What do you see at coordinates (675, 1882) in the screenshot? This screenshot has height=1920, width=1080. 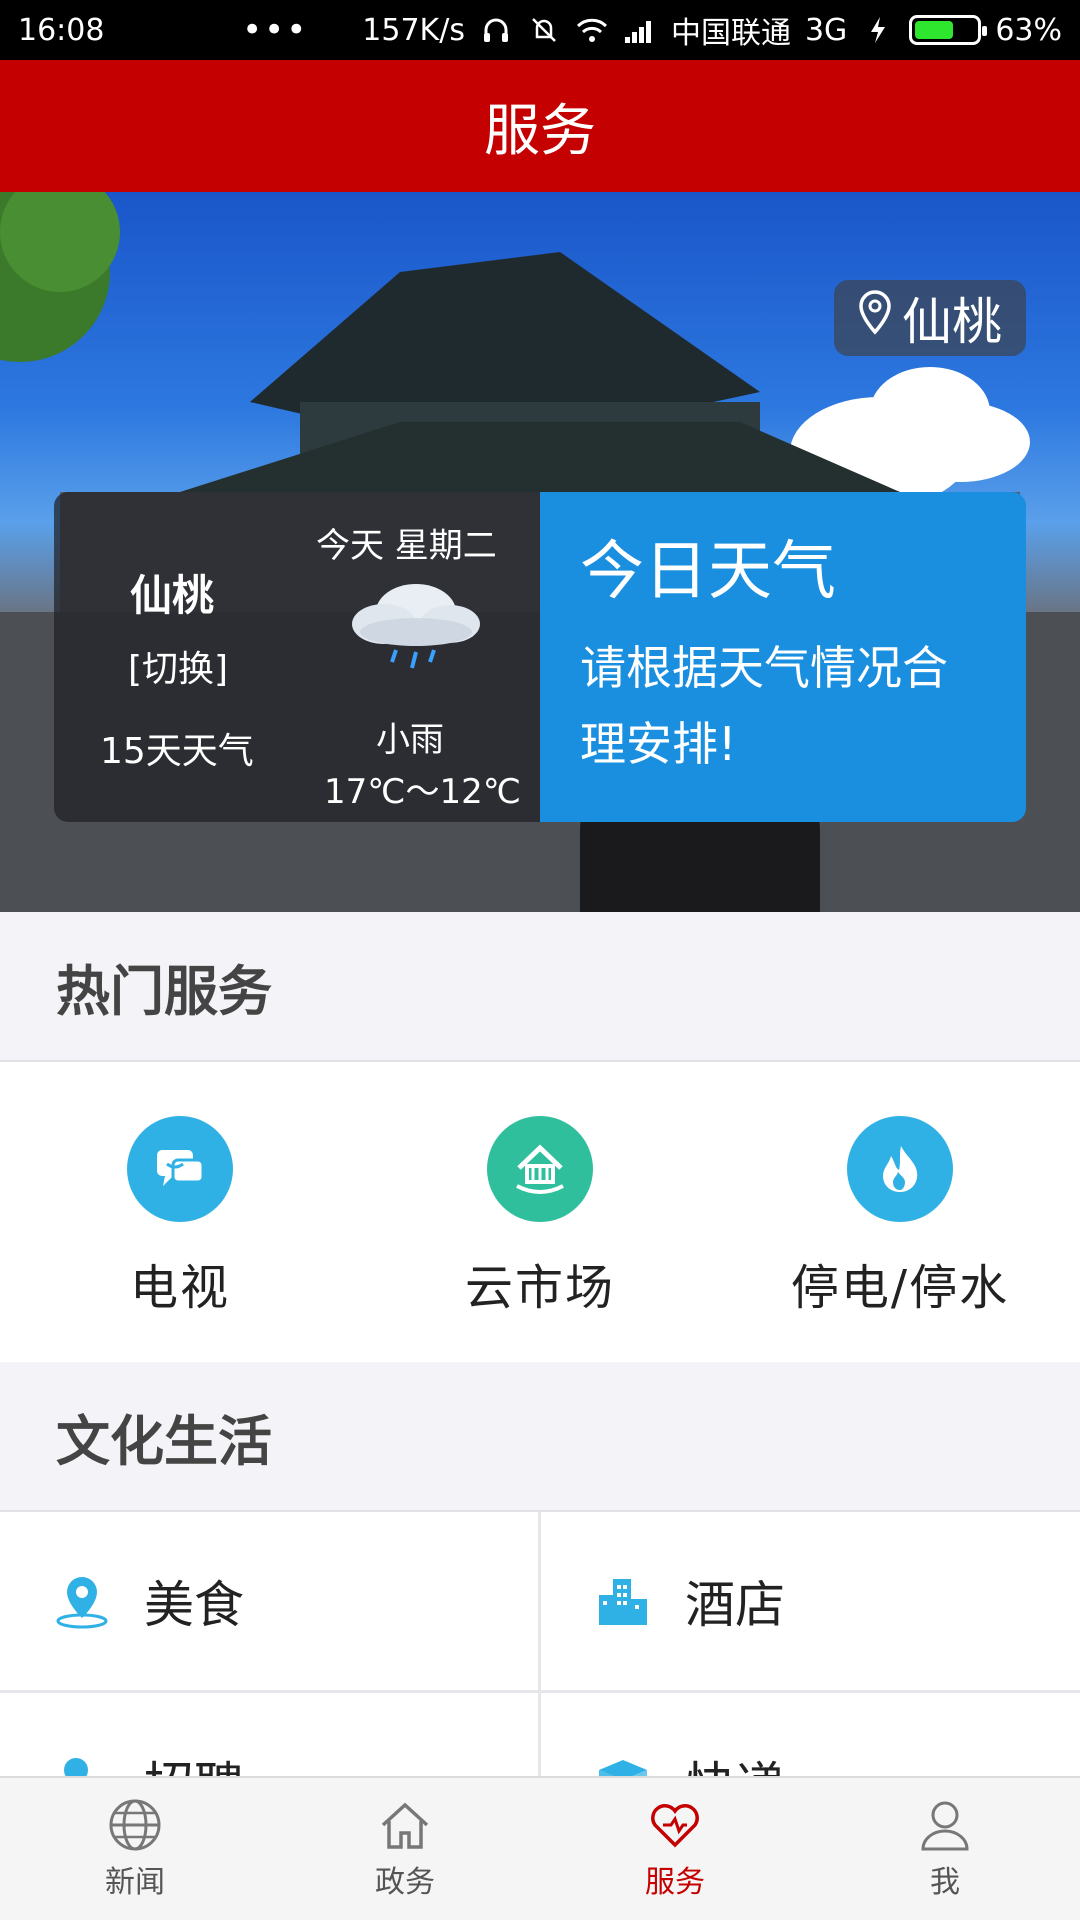 I see `tab-services-label: 服务` at bounding box center [675, 1882].